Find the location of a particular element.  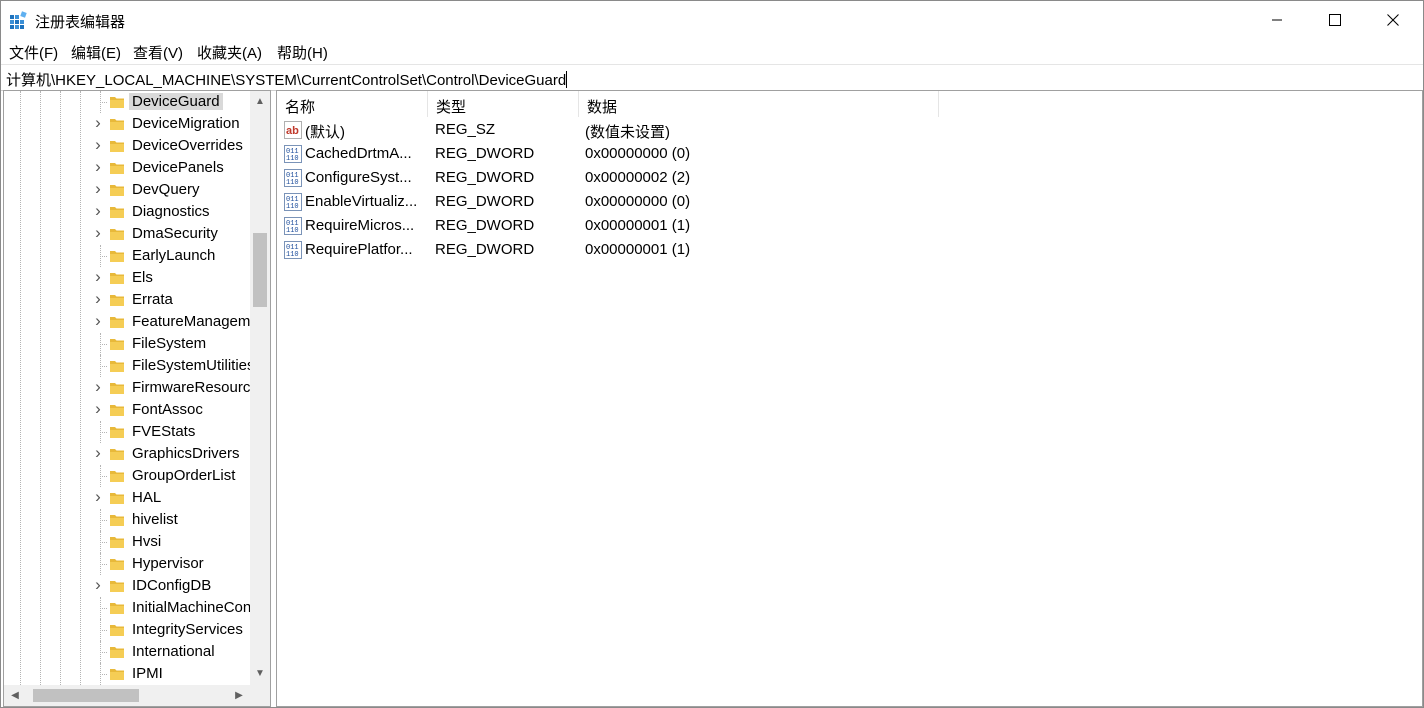

tree-node-label: Hvsi is located at coordinates (146, 541).